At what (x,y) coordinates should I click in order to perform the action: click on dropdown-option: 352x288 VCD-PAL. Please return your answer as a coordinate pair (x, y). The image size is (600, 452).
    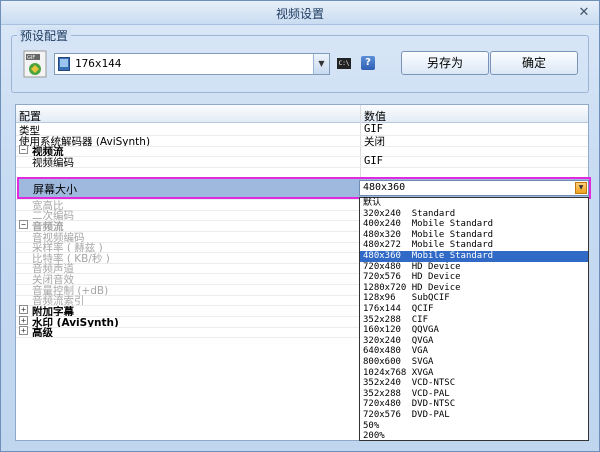
    Looking at the image, I should click on (474, 394).